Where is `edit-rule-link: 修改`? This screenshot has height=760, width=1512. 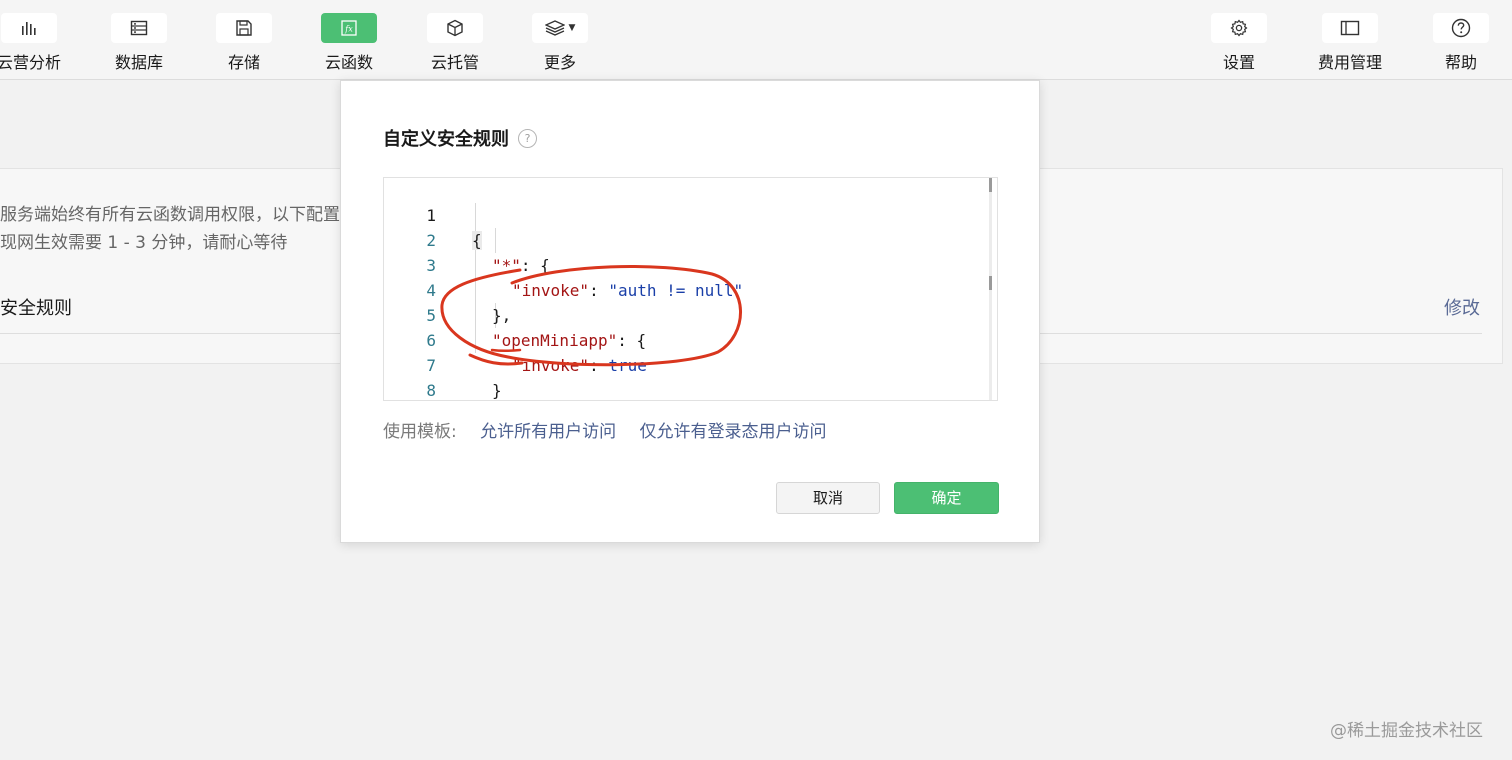
edit-rule-link: 修改 is located at coordinates (1462, 307).